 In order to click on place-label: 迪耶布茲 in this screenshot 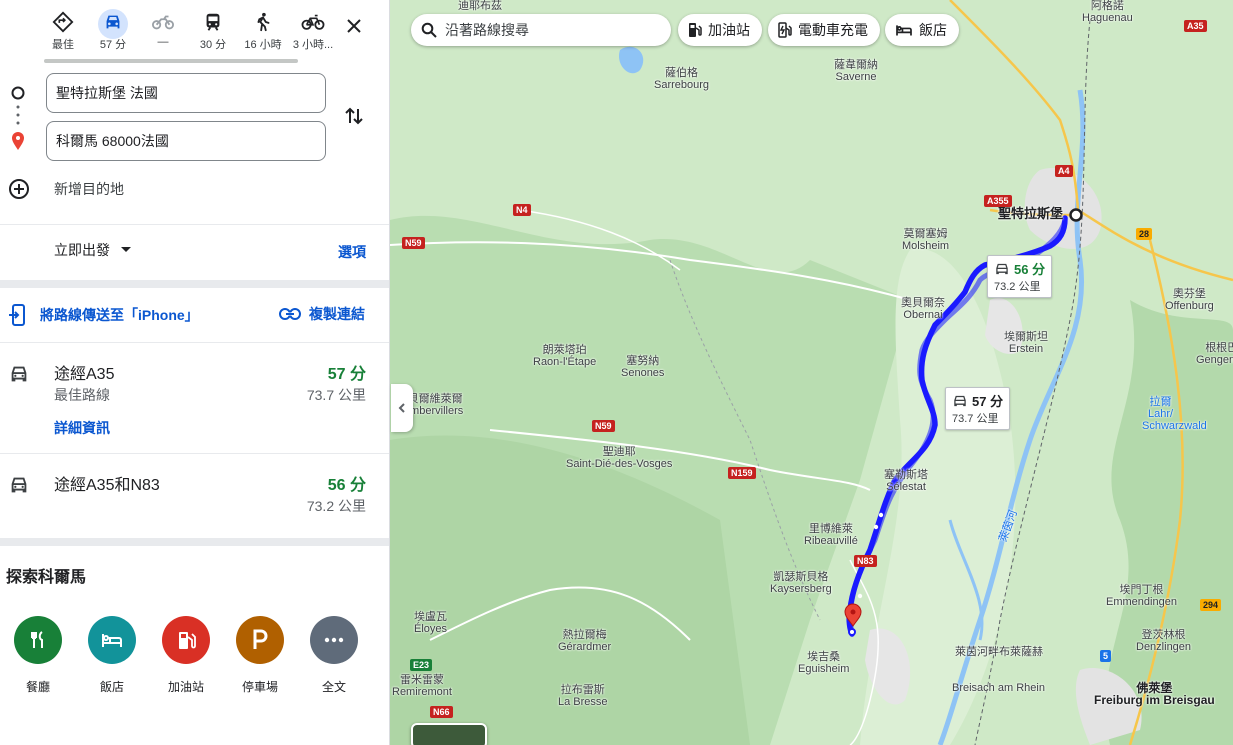, I will do `click(480, 6)`.